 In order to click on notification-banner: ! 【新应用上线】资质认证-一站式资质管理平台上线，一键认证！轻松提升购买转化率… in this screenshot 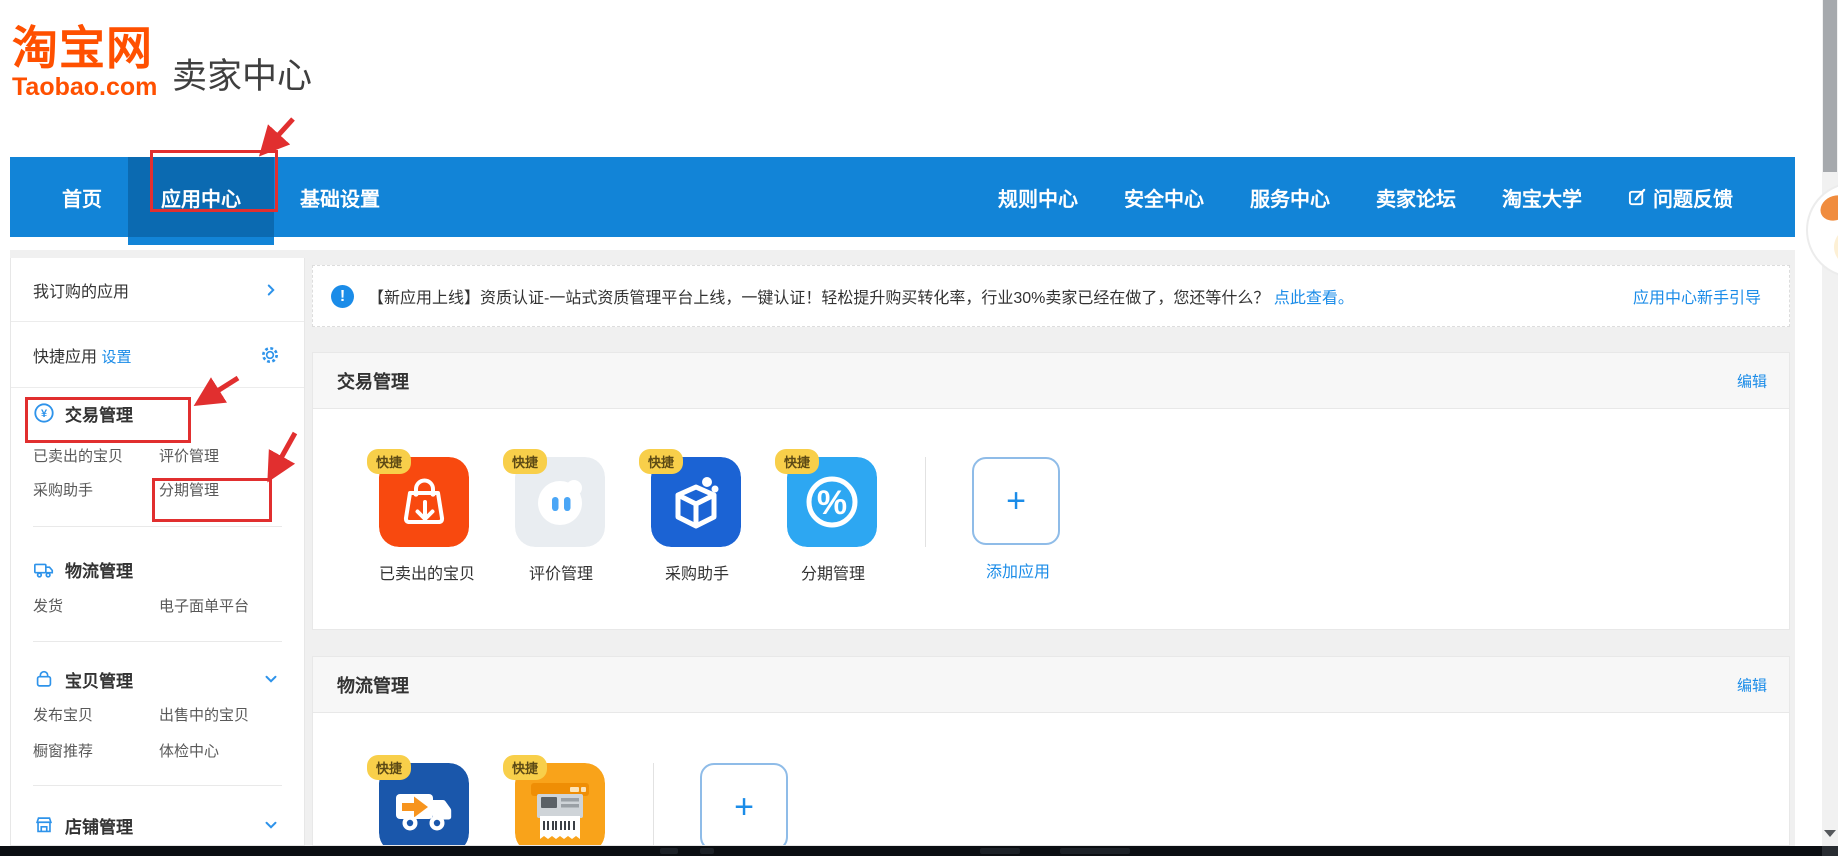, I will do `click(1051, 296)`.